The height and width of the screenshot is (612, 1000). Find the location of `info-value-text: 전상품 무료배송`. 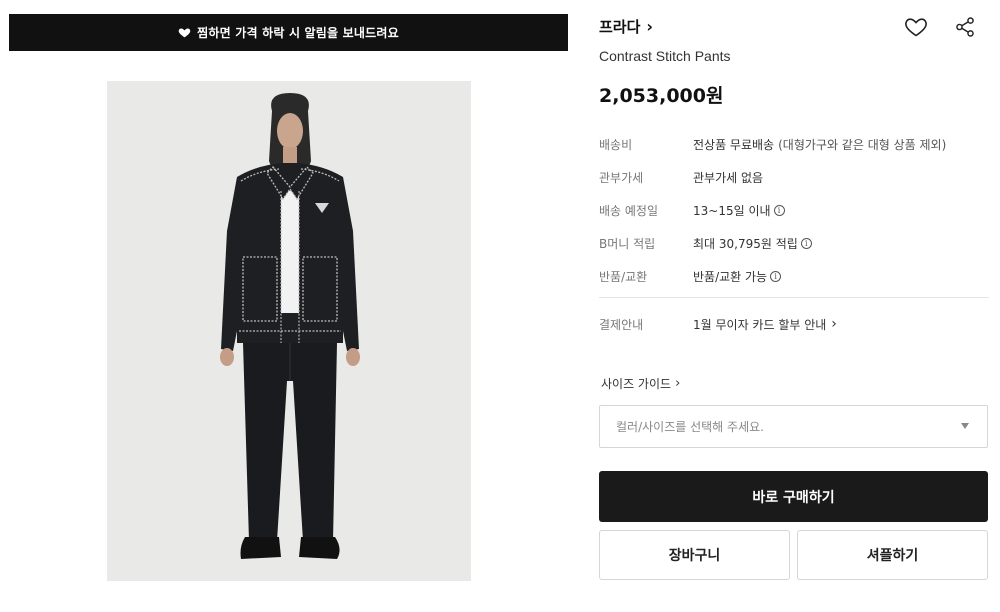

info-value-text: 전상품 무료배송 is located at coordinates (734, 145).